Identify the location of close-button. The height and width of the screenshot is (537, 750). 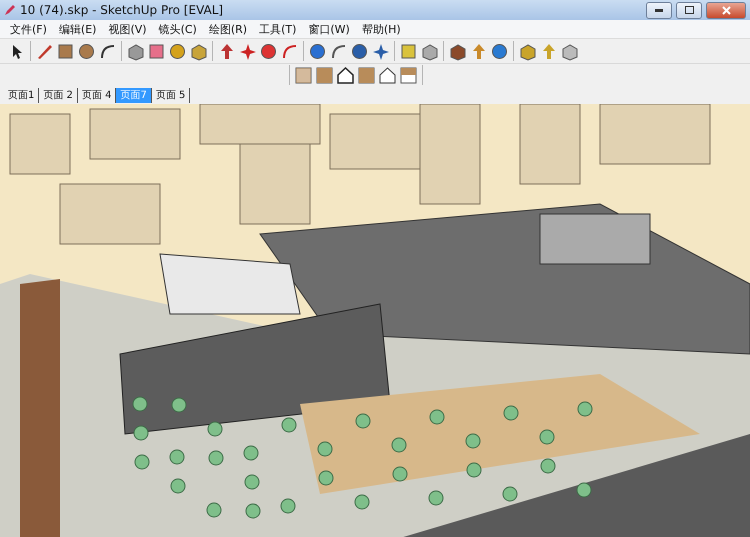
(726, 10).